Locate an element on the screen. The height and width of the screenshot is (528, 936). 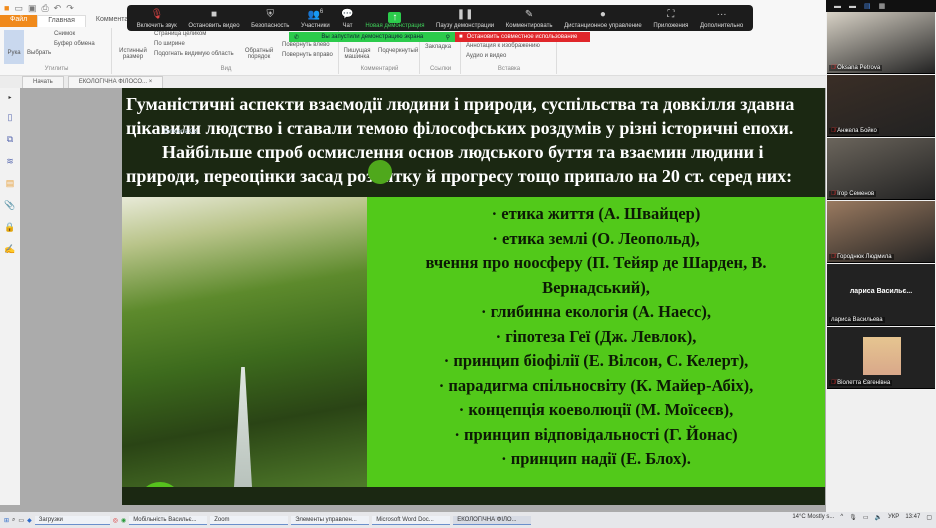
store-icon: ◆ is located at coordinates (29, 520).